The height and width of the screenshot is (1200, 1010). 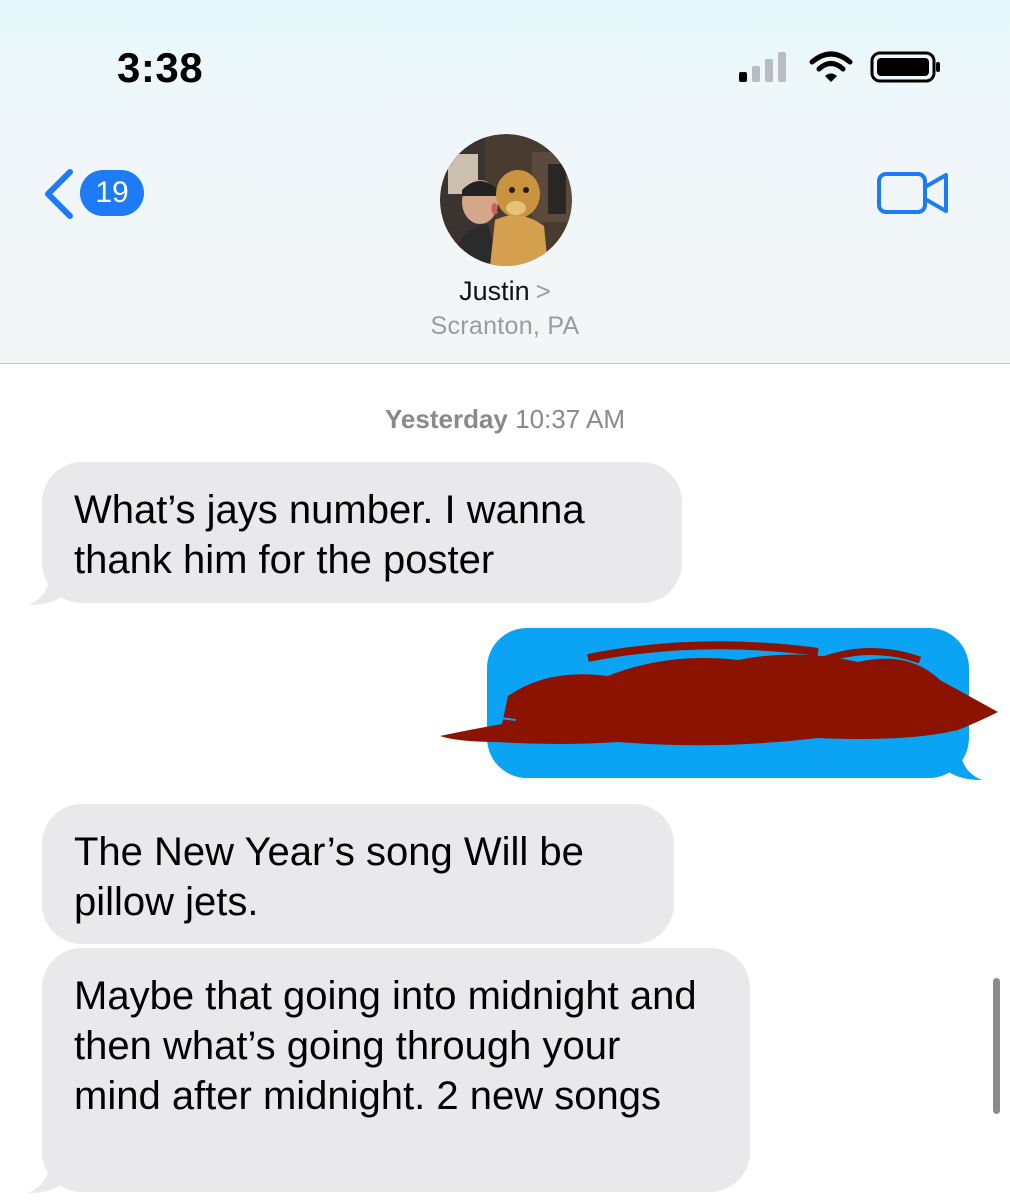 I want to click on contact-name-button: Justin >, so click(x=505, y=291).